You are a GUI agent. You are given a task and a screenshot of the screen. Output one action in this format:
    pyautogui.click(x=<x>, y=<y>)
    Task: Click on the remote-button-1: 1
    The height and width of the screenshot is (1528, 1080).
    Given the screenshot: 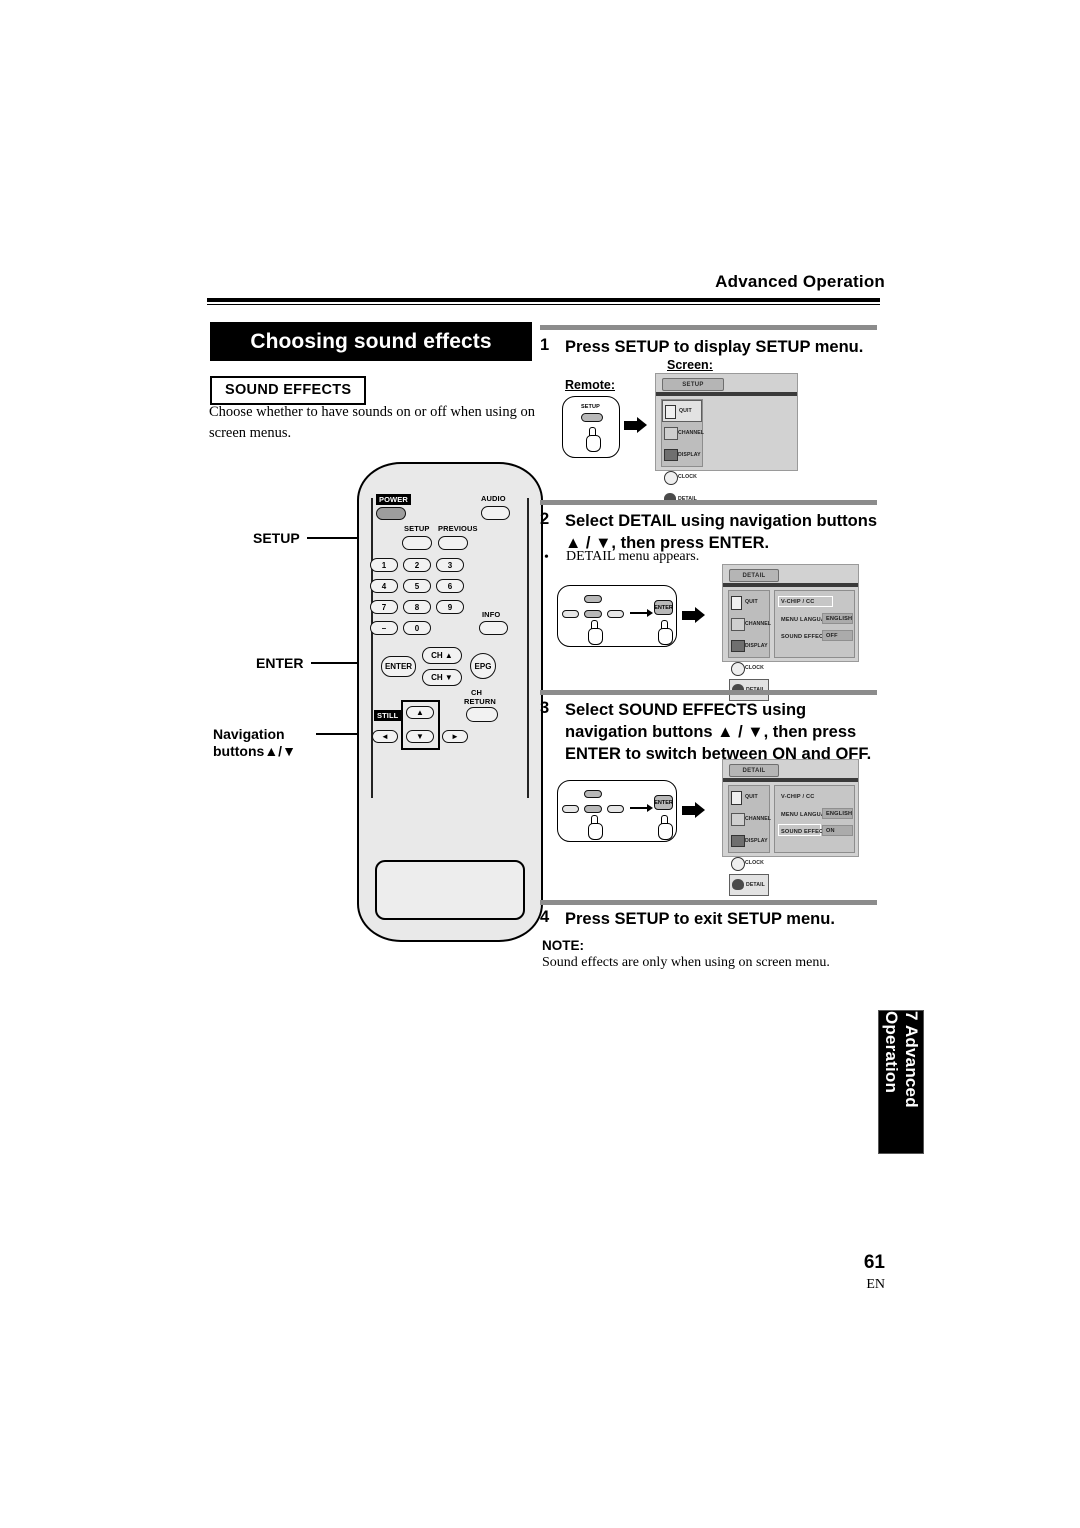 What is the action you would take?
    pyautogui.click(x=384, y=565)
    